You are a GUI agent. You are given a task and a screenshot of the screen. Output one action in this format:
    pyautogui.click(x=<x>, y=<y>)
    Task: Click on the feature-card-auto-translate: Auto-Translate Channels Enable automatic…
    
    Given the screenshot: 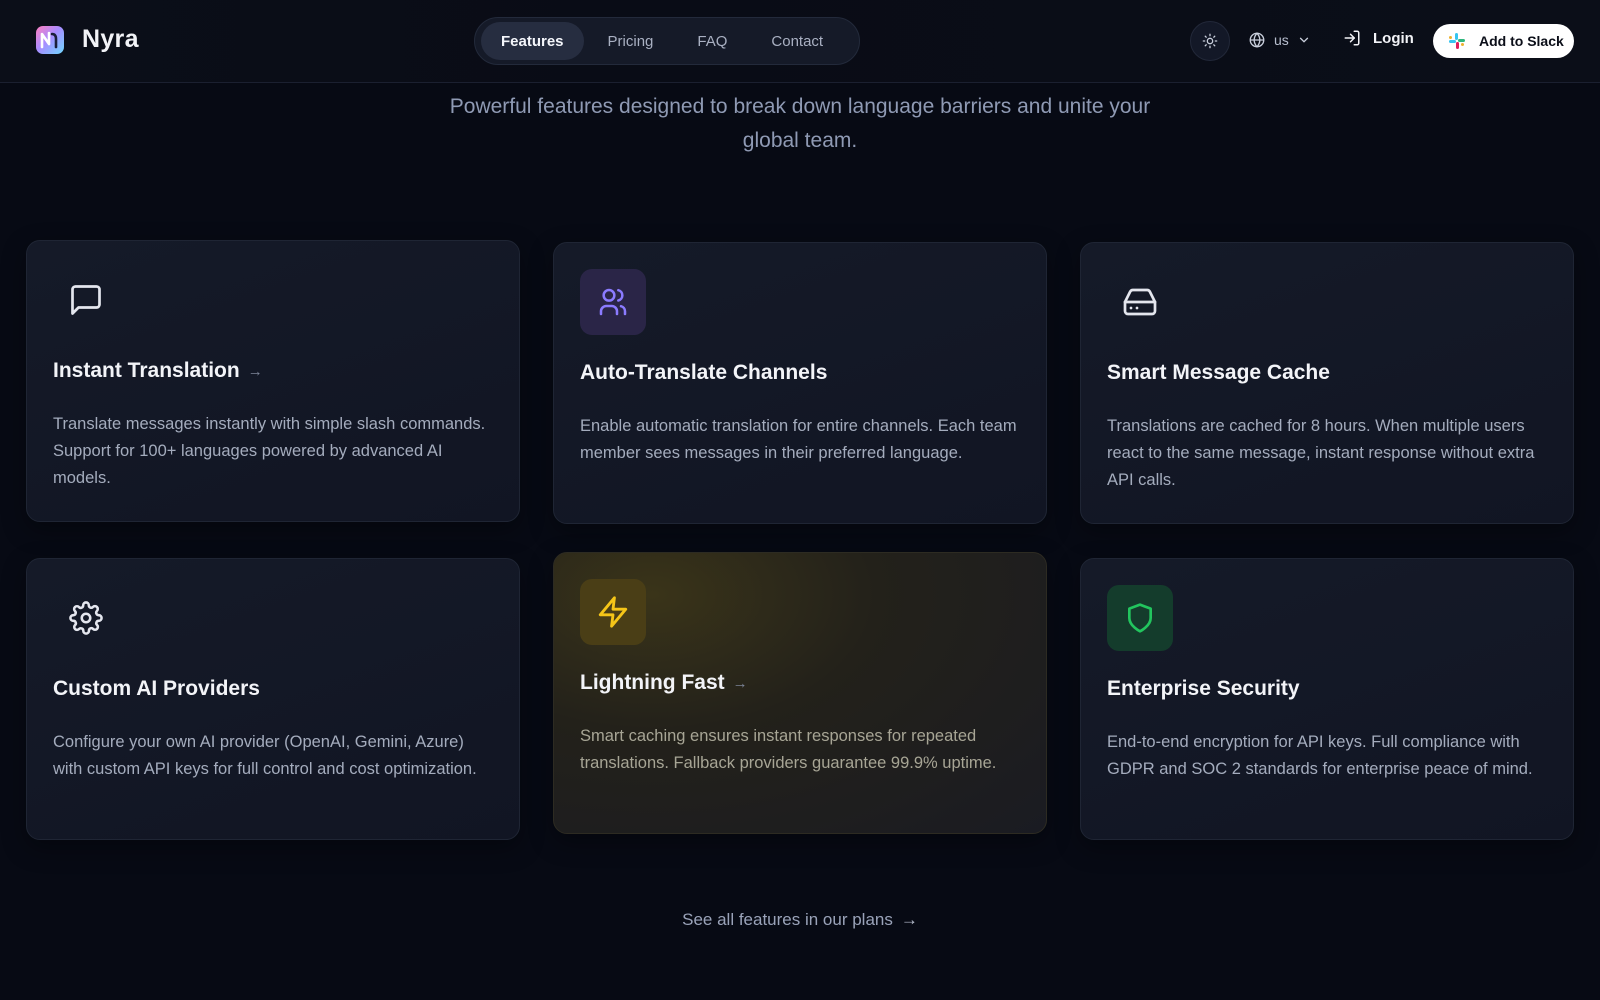 What is the action you would take?
    pyautogui.click(x=800, y=383)
    